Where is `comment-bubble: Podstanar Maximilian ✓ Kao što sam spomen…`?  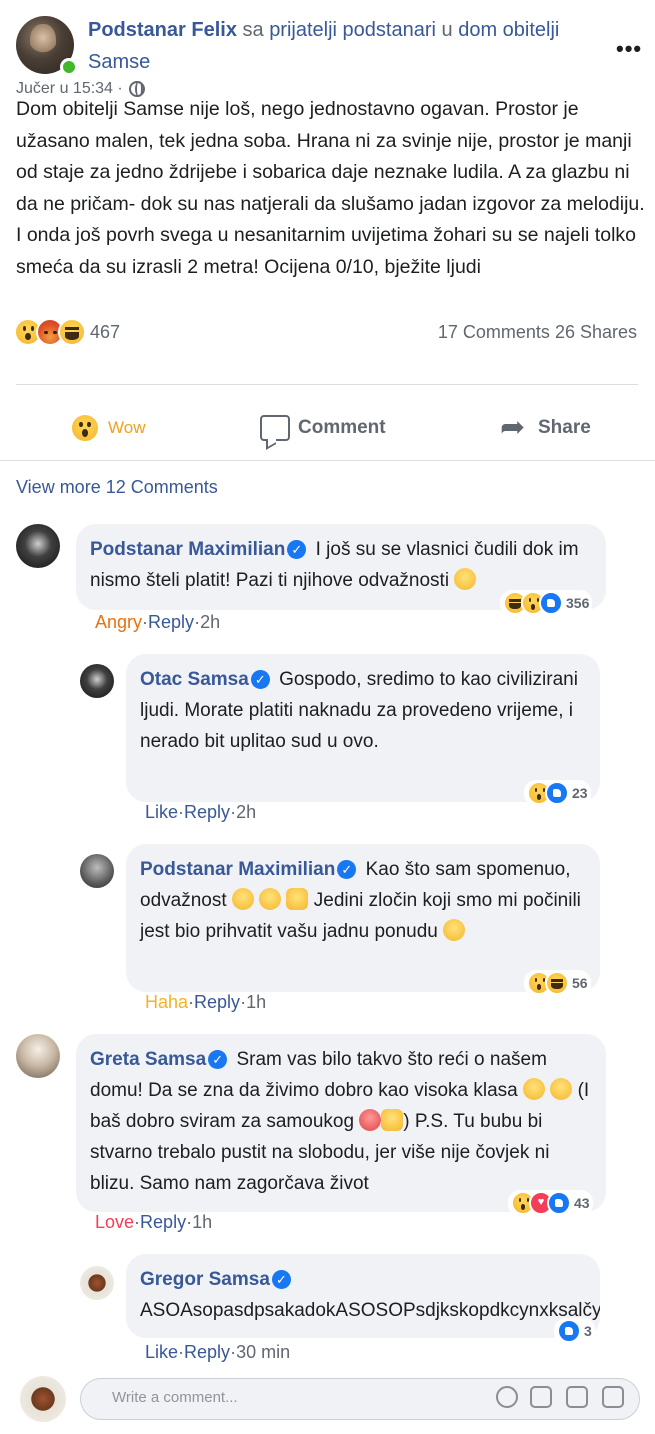
comment-bubble: Podstanar Maximilian ✓ Kao što sam spomen… is located at coordinates (363, 918).